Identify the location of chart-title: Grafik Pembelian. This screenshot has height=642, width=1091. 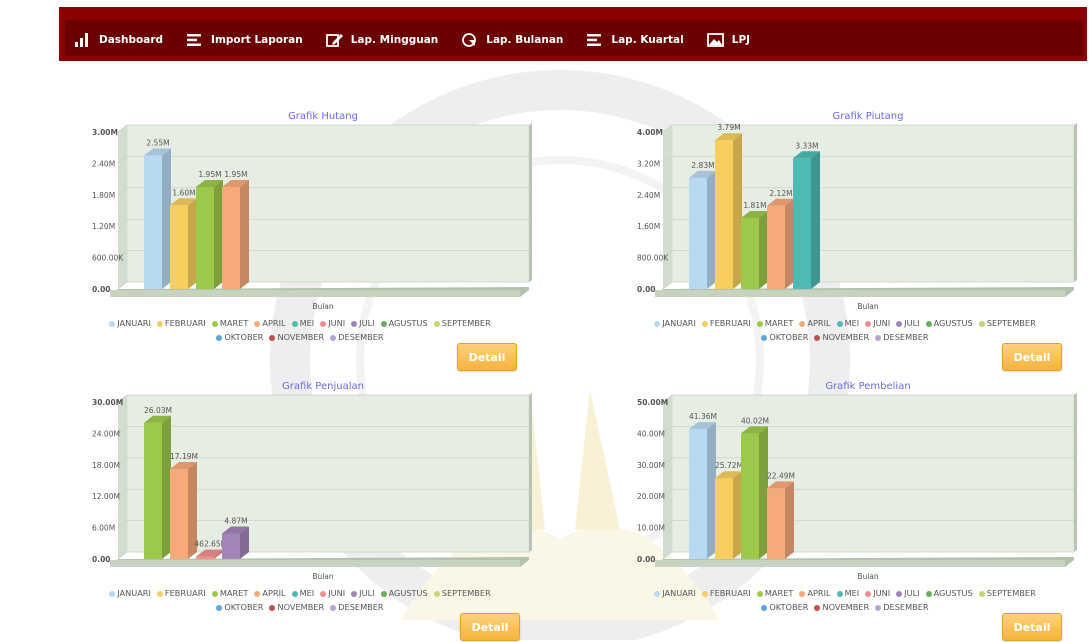
(867, 386).